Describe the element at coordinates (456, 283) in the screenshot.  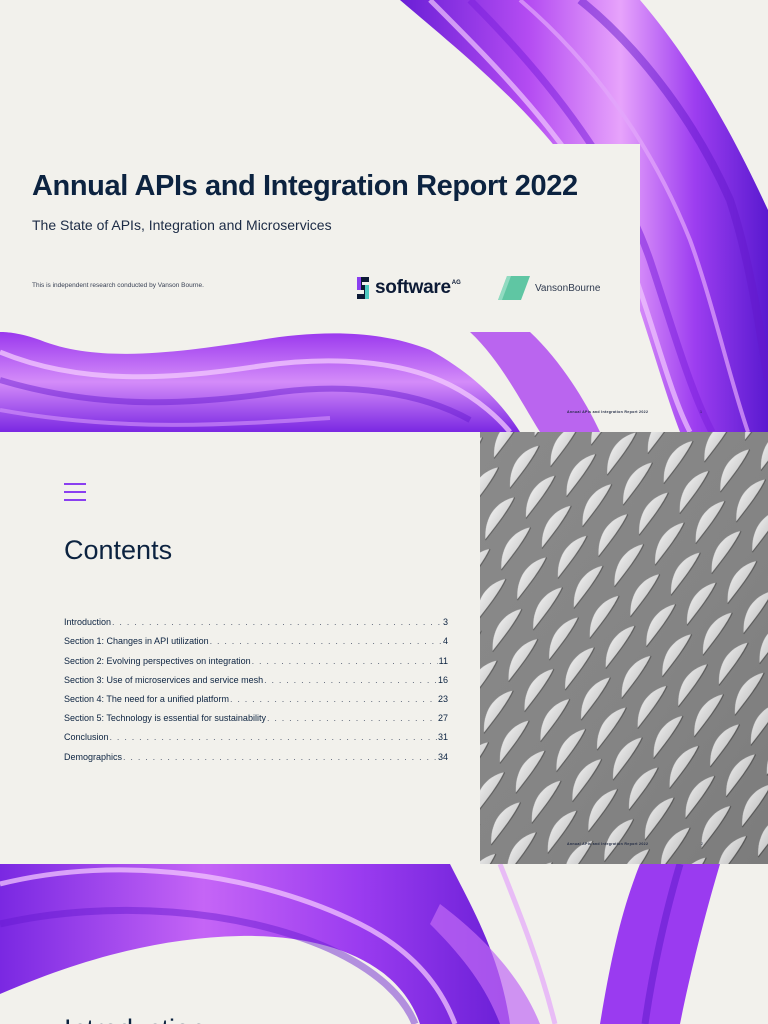
I see `software-ag-suffix: AG` at that location.